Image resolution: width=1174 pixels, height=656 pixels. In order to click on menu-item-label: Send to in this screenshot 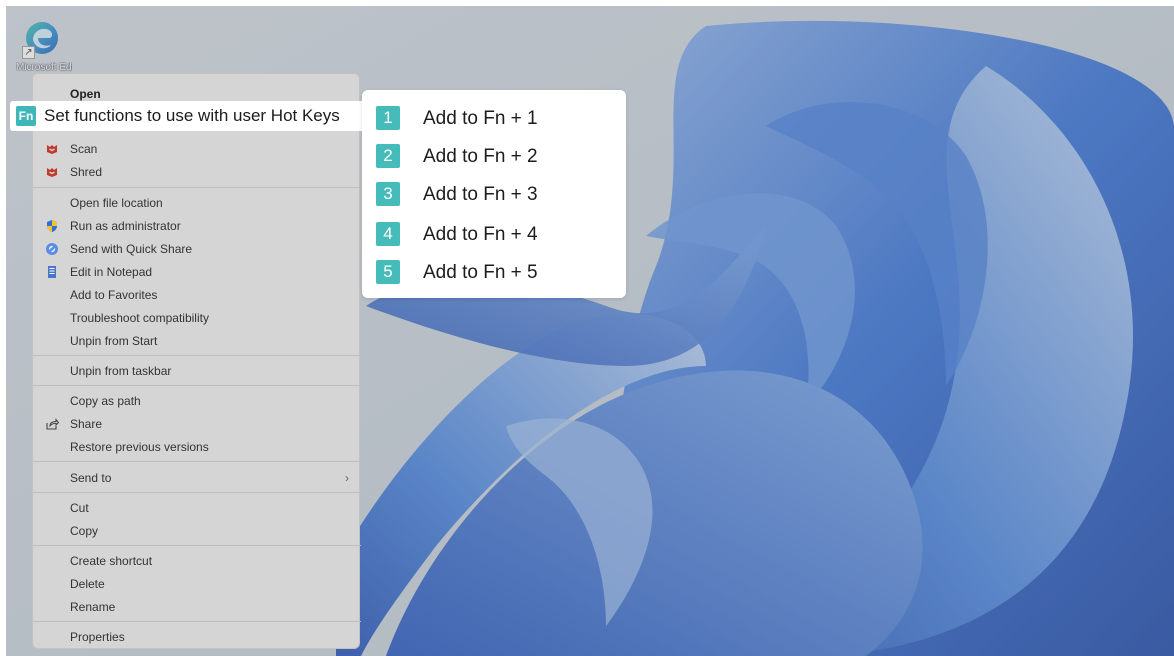, I will do `click(91, 478)`.